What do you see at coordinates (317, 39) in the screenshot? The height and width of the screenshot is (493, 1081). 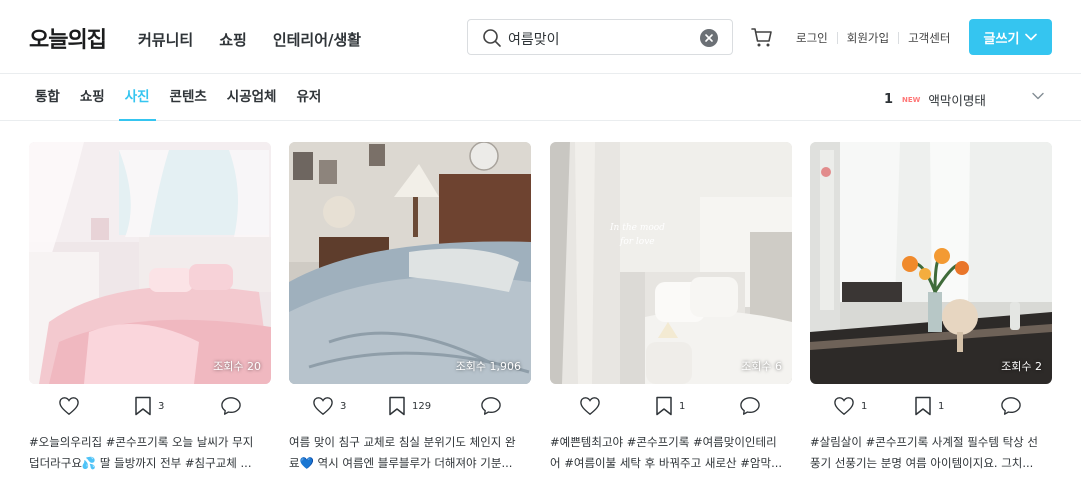 I see `nav-interior: 인테리어/생활` at bounding box center [317, 39].